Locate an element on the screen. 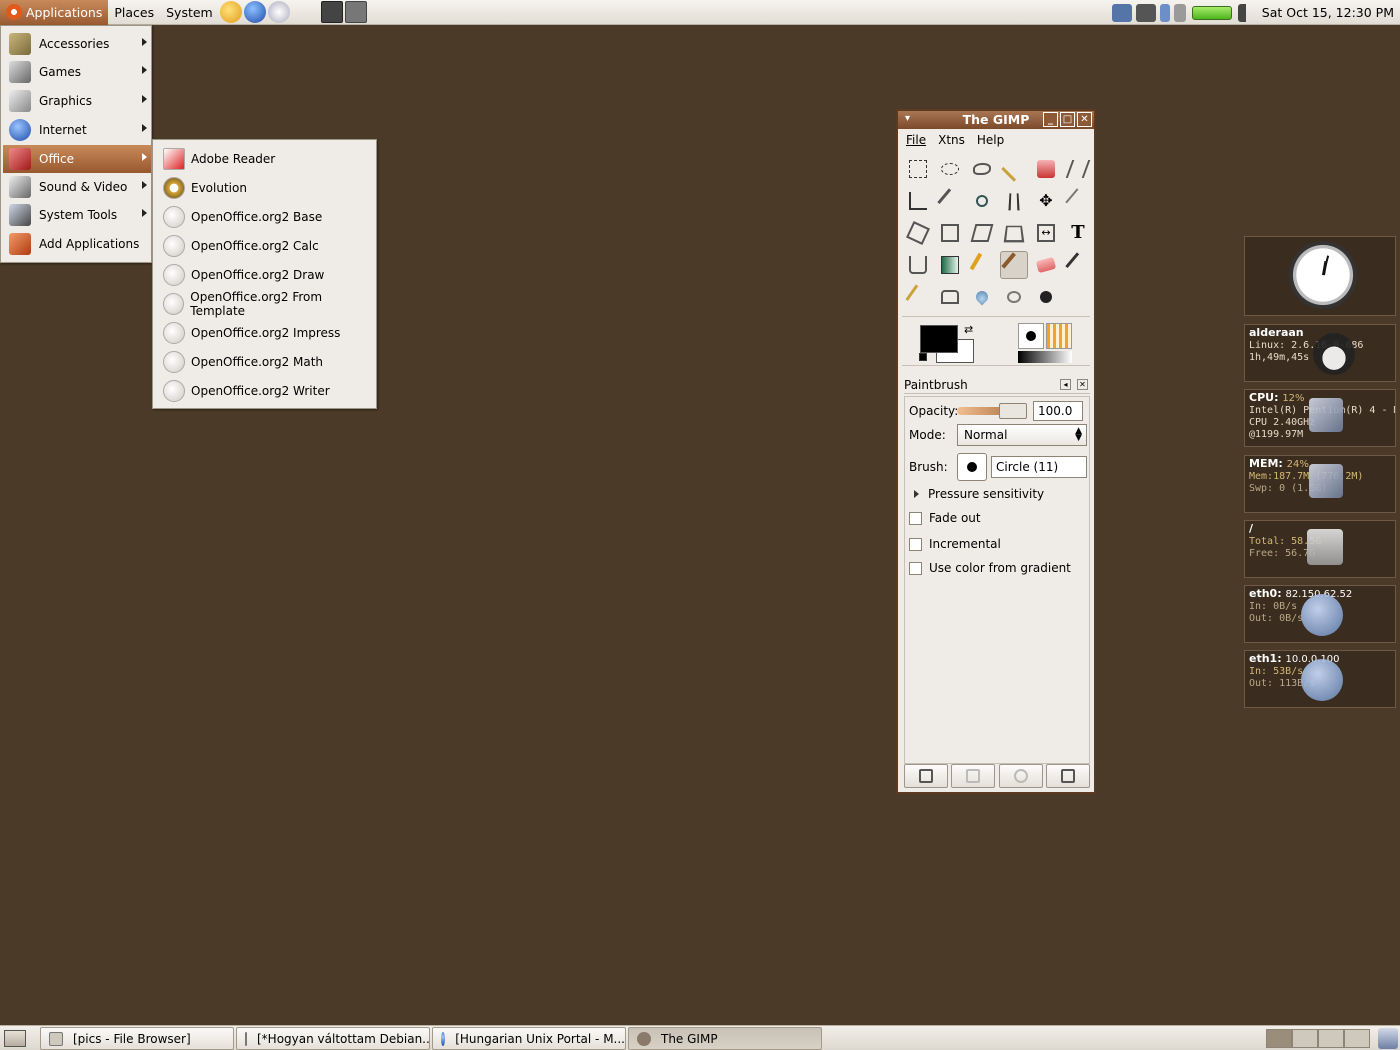 The image size is (1400, 1050). crop-tool is located at coordinates (1078, 201).